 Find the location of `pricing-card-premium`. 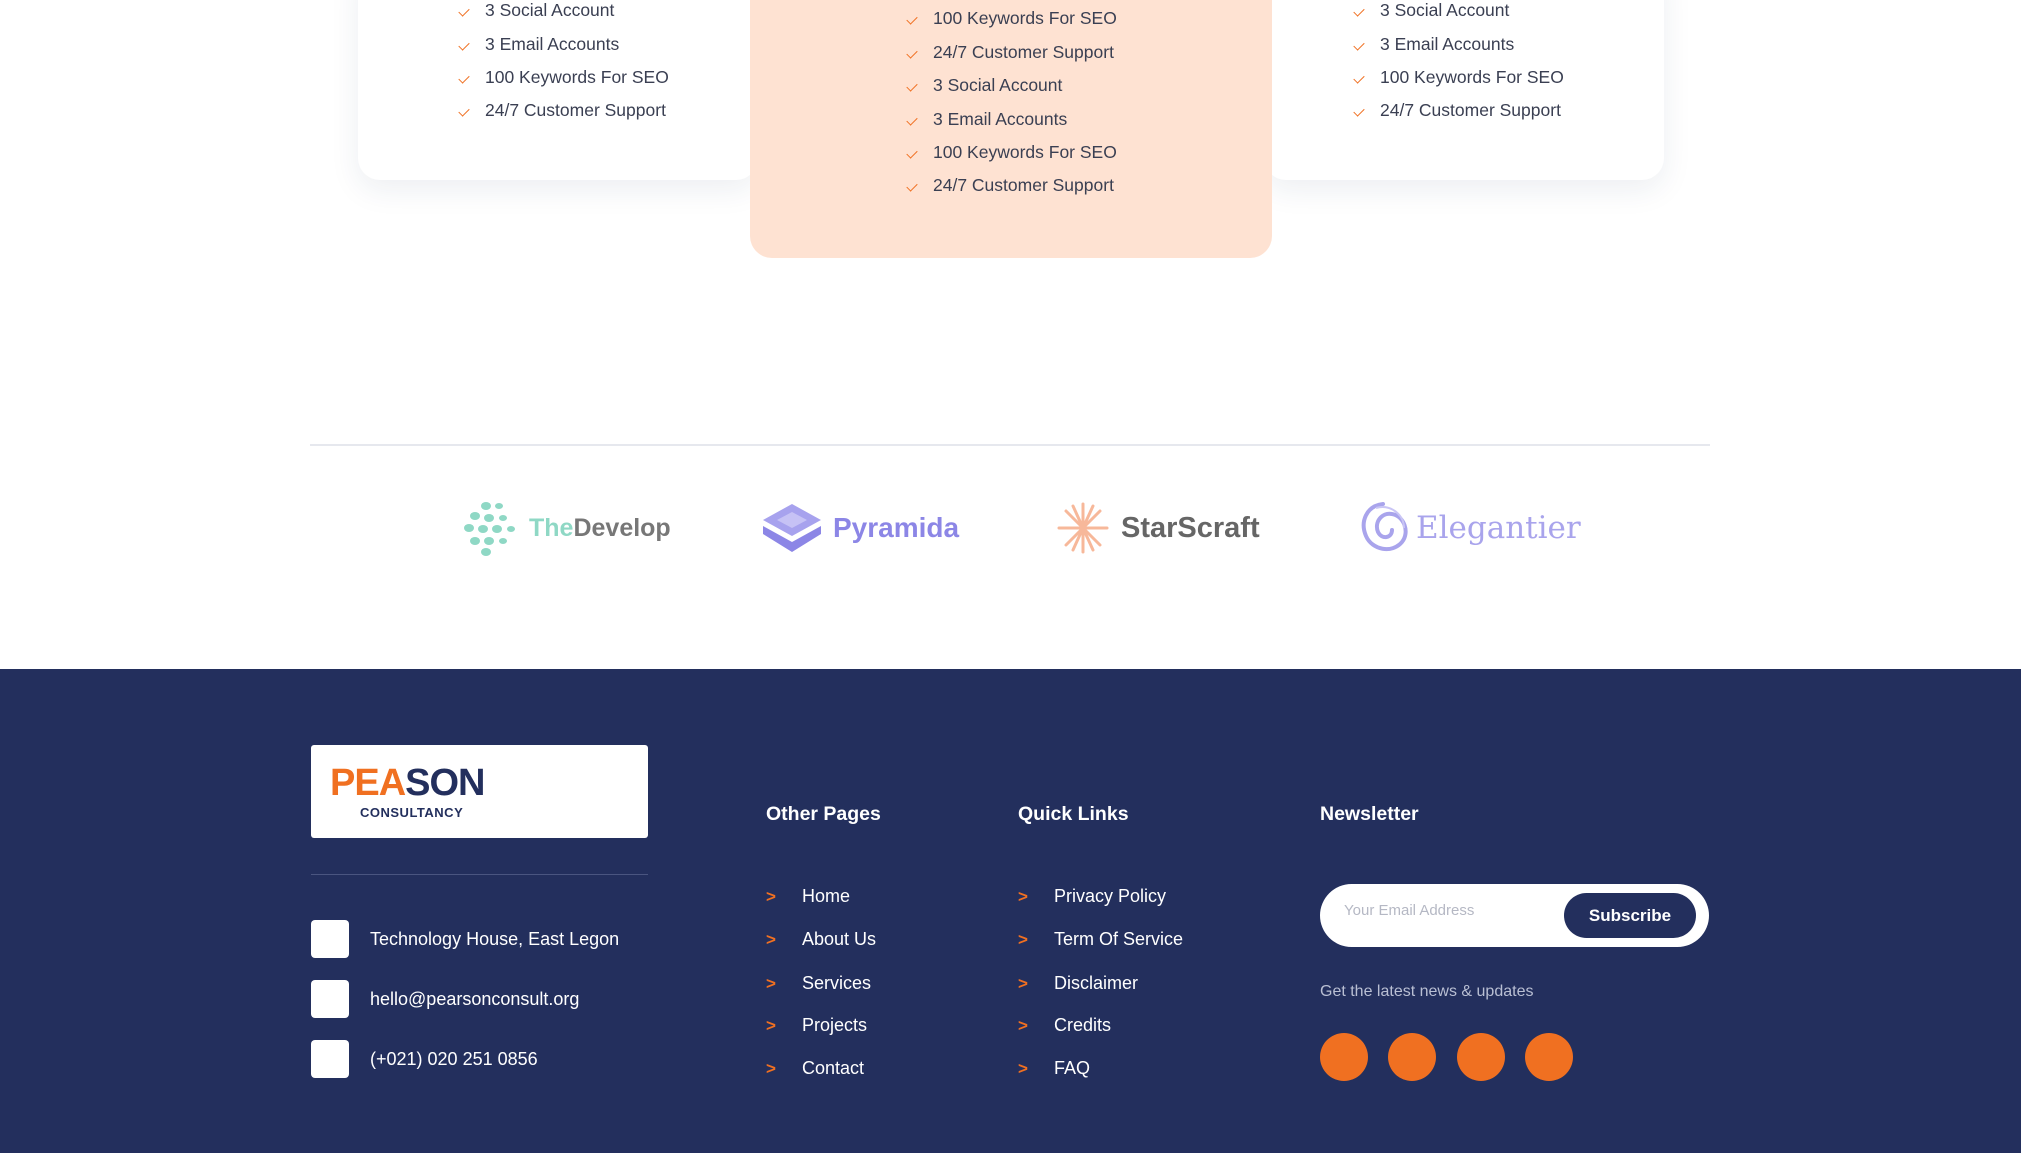

pricing-card-premium is located at coordinates (1464, 90).